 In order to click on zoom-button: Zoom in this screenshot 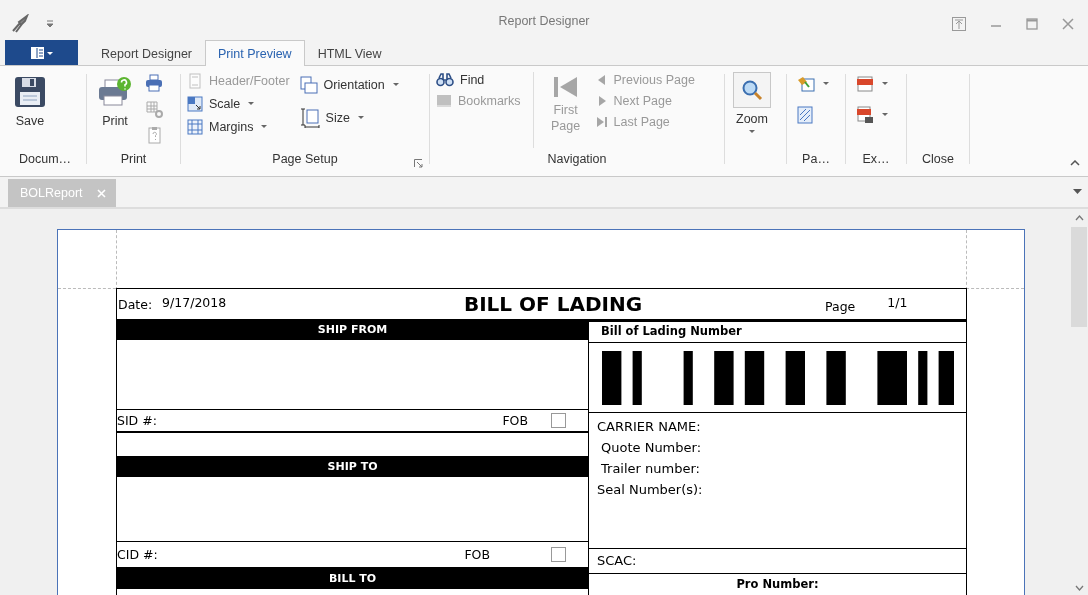, I will do `click(752, 124)`.